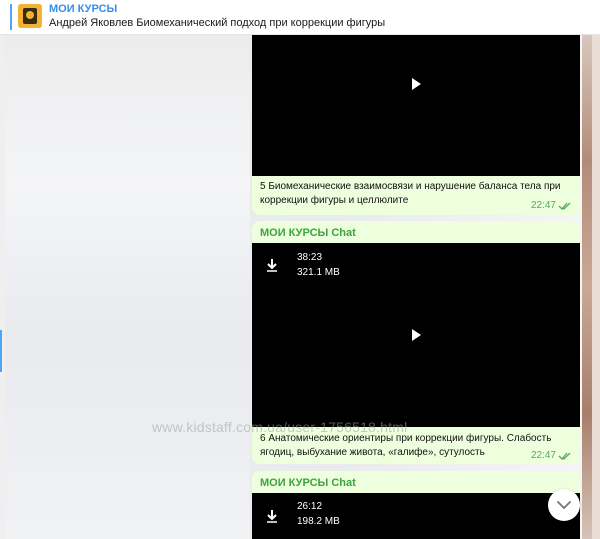  Describe the element at coordinates (318, 265) in the screenshot. I see `video-info: 38:23 321.1 MB` at that location.